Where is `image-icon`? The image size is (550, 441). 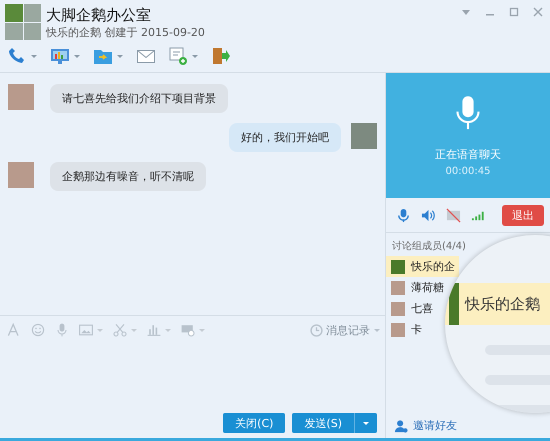 image-icon is located at coordinates (86, 330).